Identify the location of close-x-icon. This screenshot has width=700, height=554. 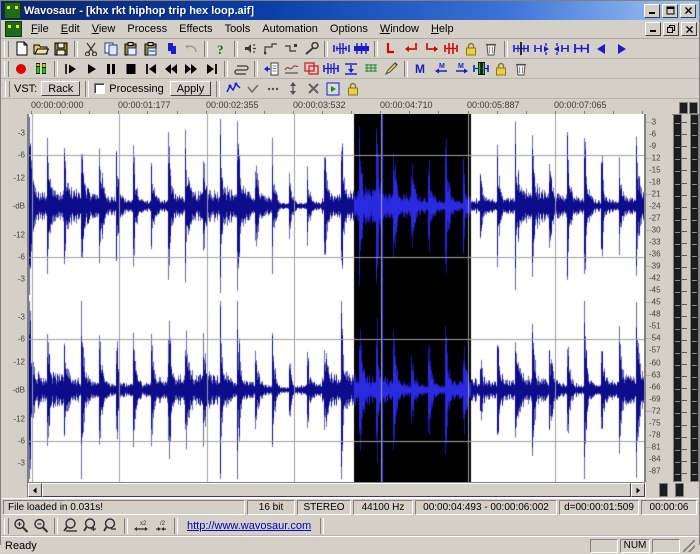
(313, 89).